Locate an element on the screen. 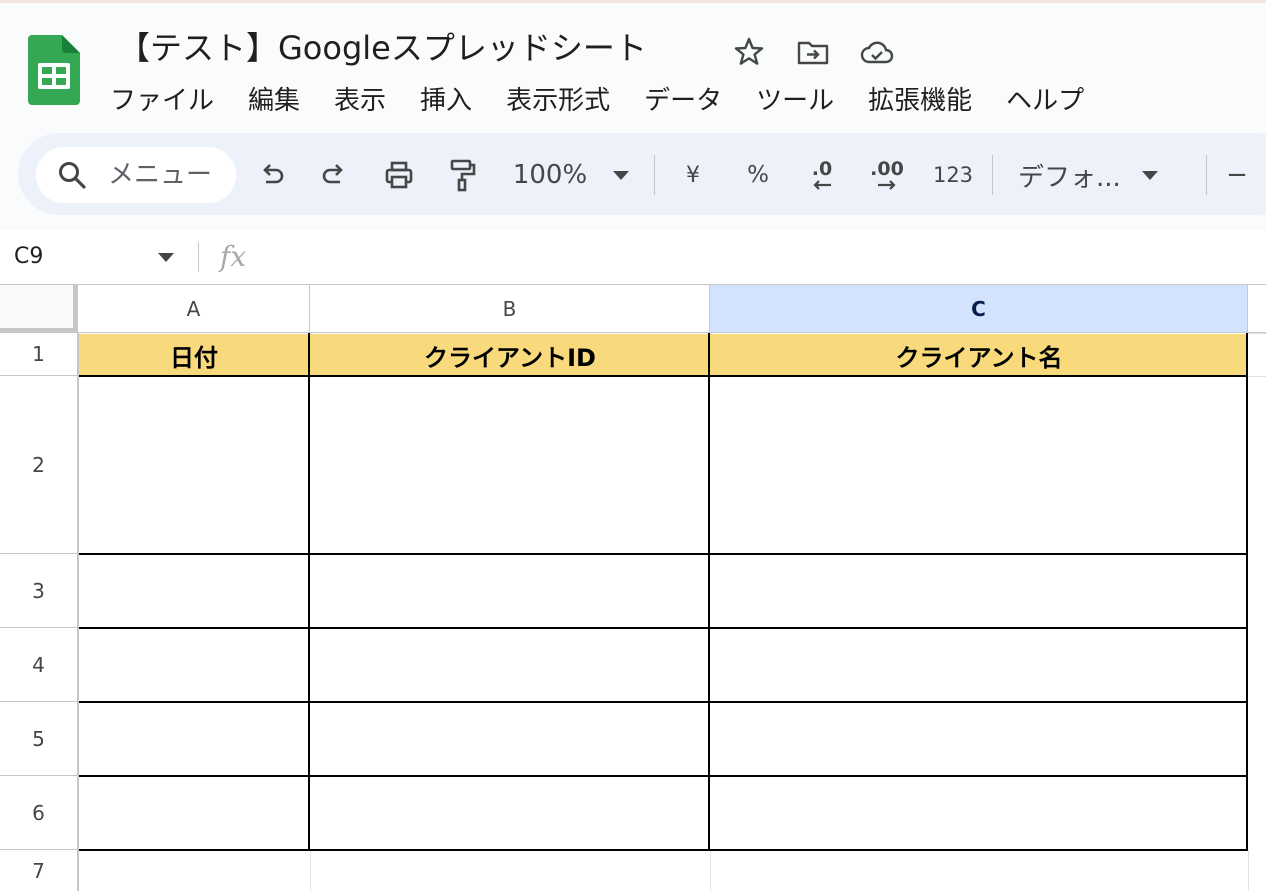 The image size is (1266, 891). row-header: 2 is located at coordinates (39, 465).